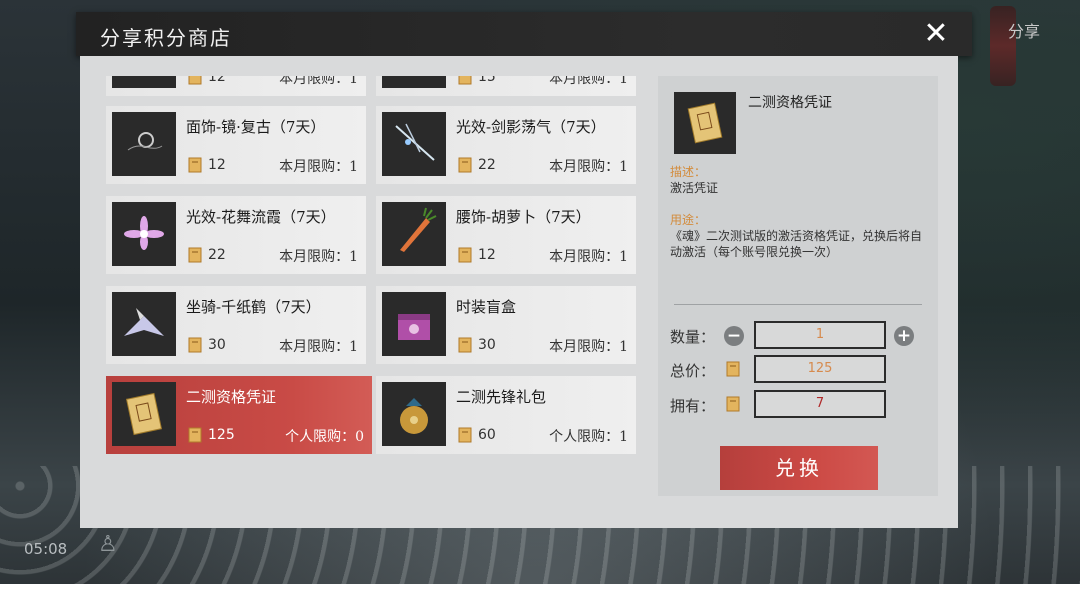 The height and width of the screenshot is (606, 1080). I want to click on mirror-icon, so click(144, 144).